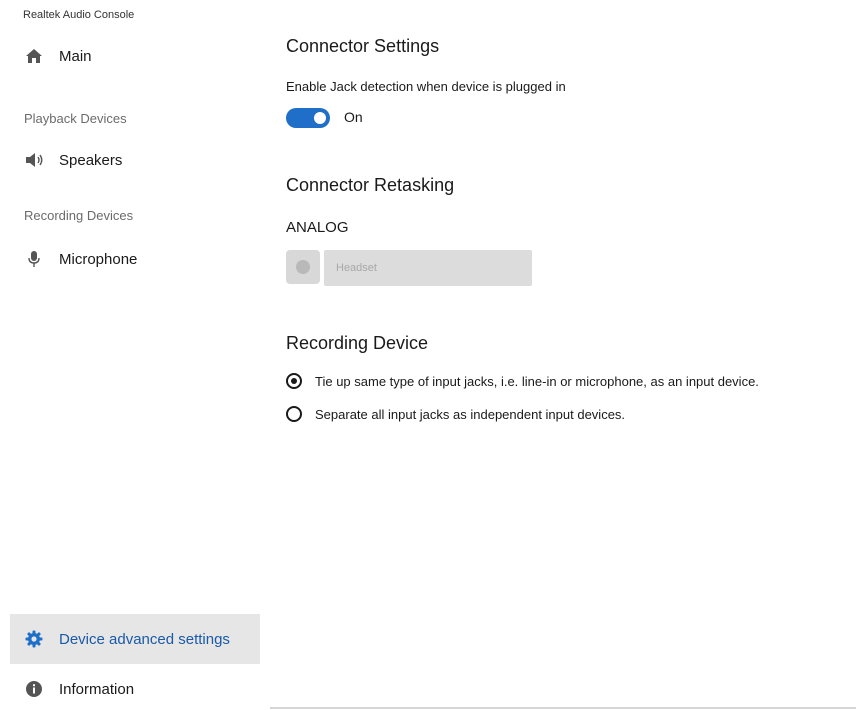  I want to click on info-icon, so click(34, 689).